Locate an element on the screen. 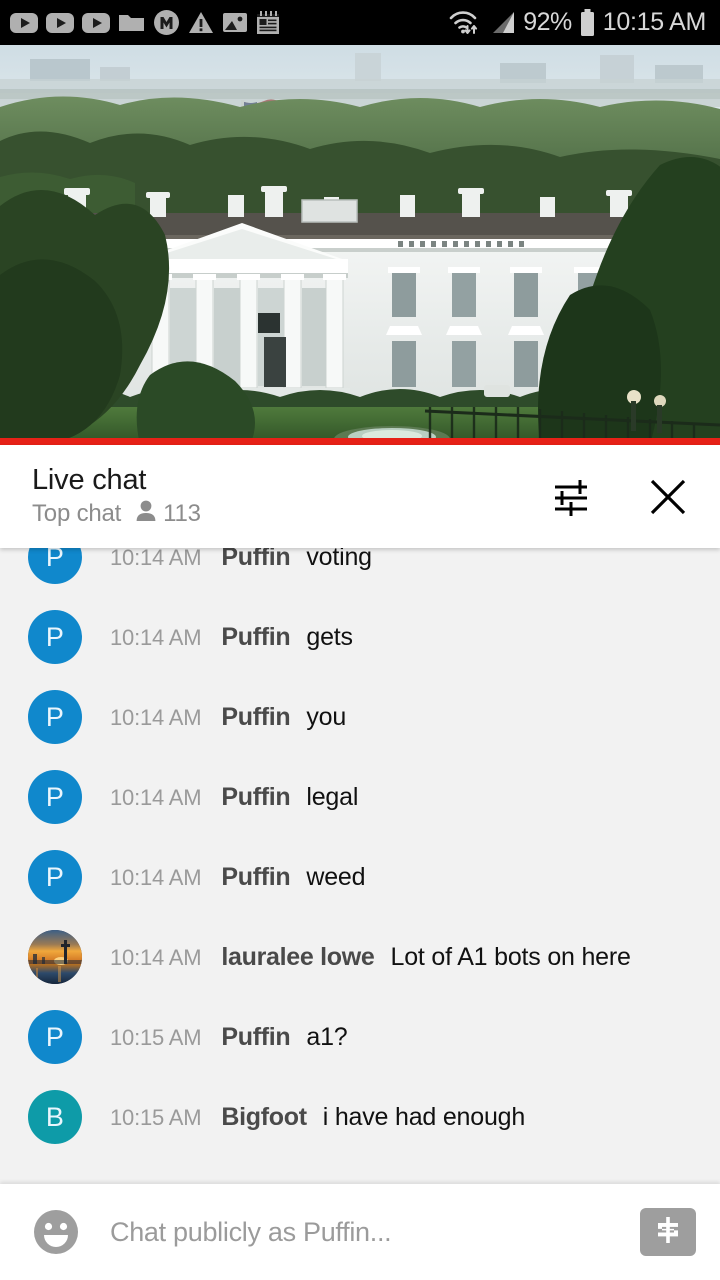  chat-title-group: Live chat Top chat 113 is located at coordinates (116, 495).